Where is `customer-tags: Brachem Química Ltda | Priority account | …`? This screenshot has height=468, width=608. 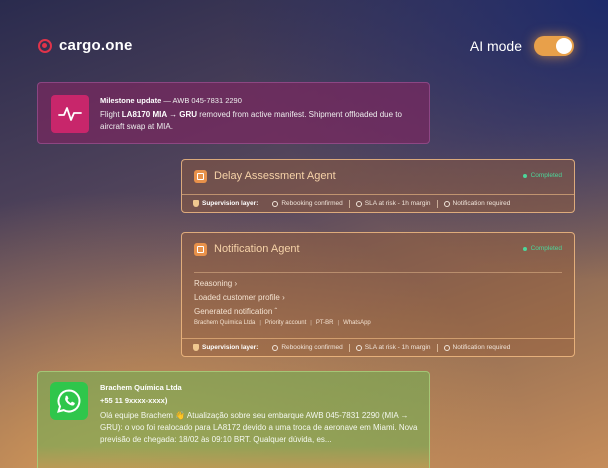 customer-tags: Brachem Química Ltda | Priority account | … is located at coordinates (282, 323).